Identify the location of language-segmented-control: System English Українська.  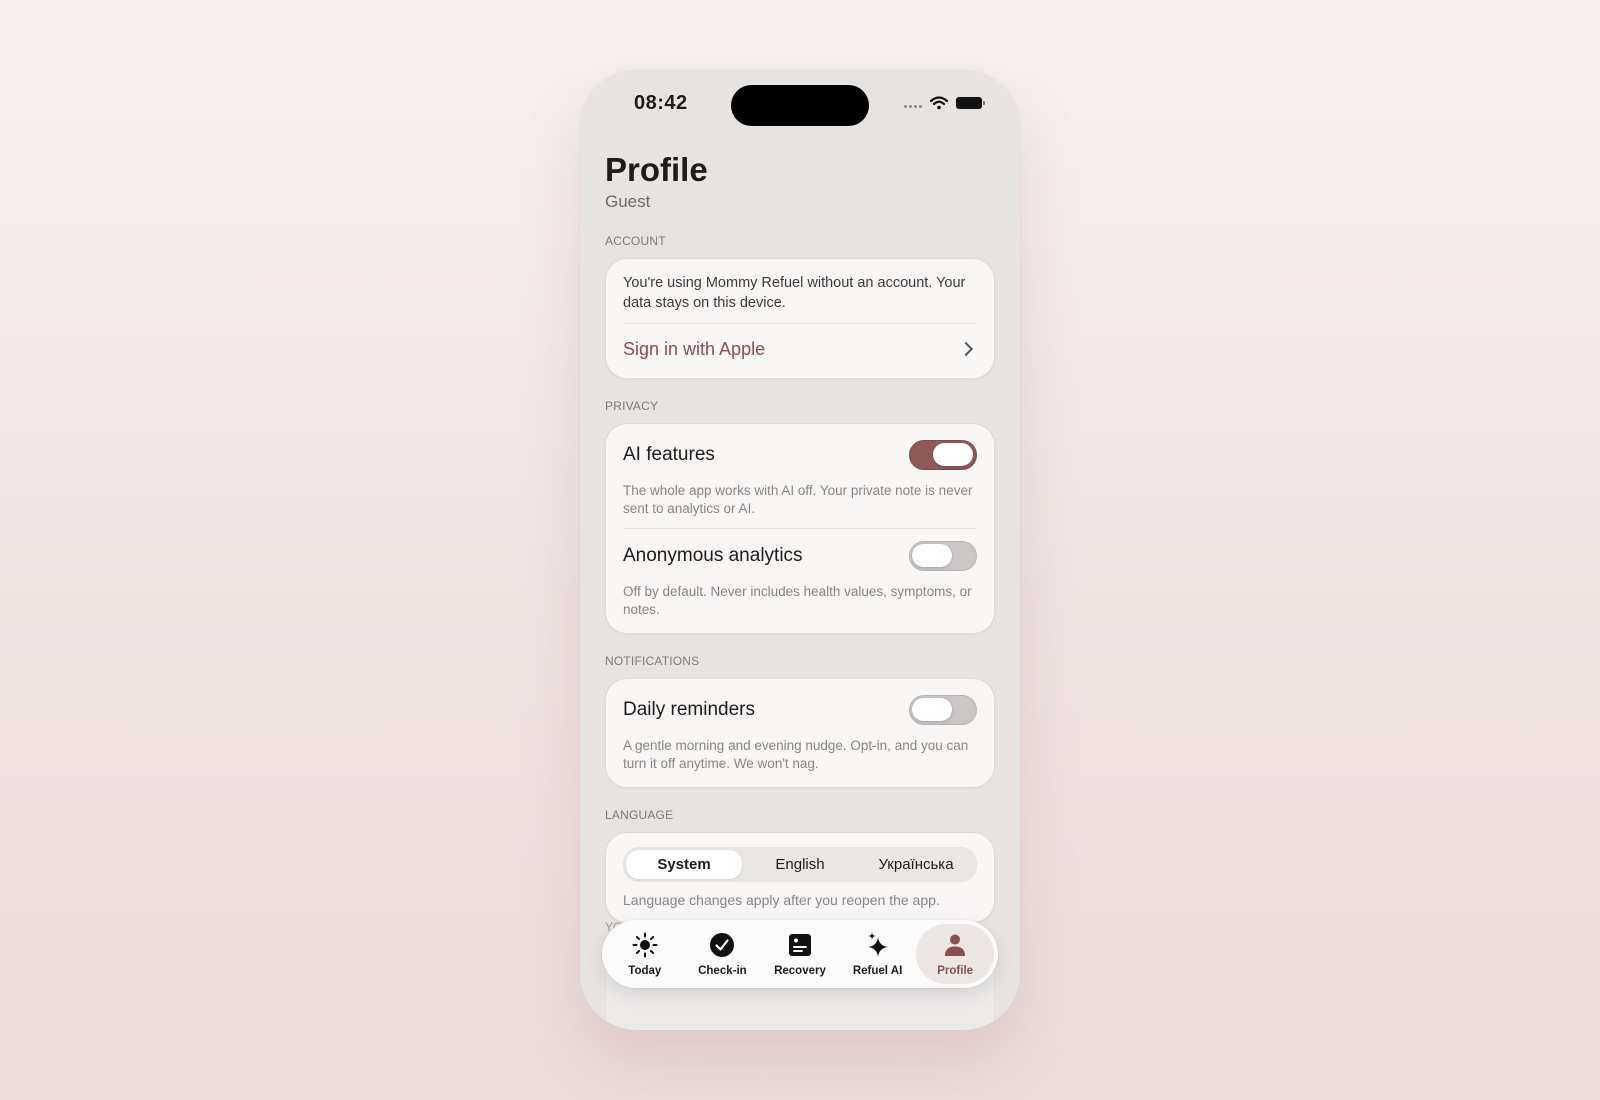
(800, 864).